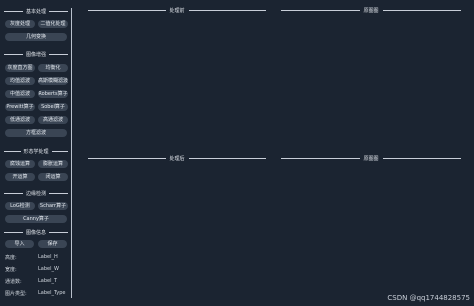 This screenshot has height=306, width=474. What do you see at coordinates (20, 206) in the screenshot?
I see `log-button: LoG检测` at bounding box center [20, 206].